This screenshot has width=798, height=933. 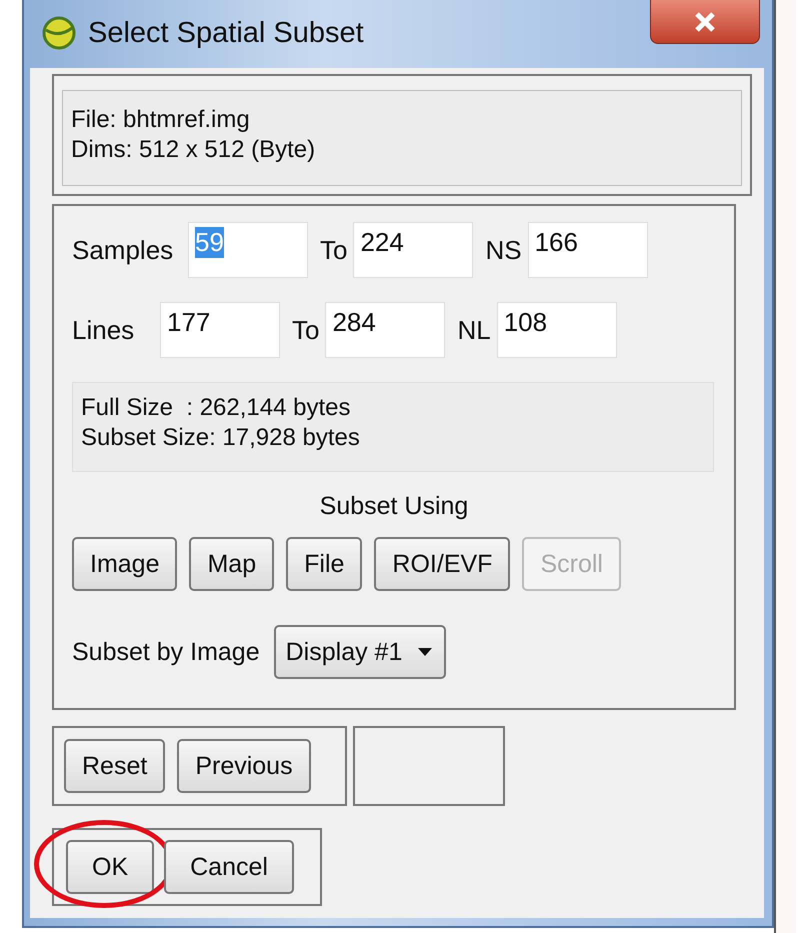 I want to click on field-label: Samples, so click(x=123, y=250).